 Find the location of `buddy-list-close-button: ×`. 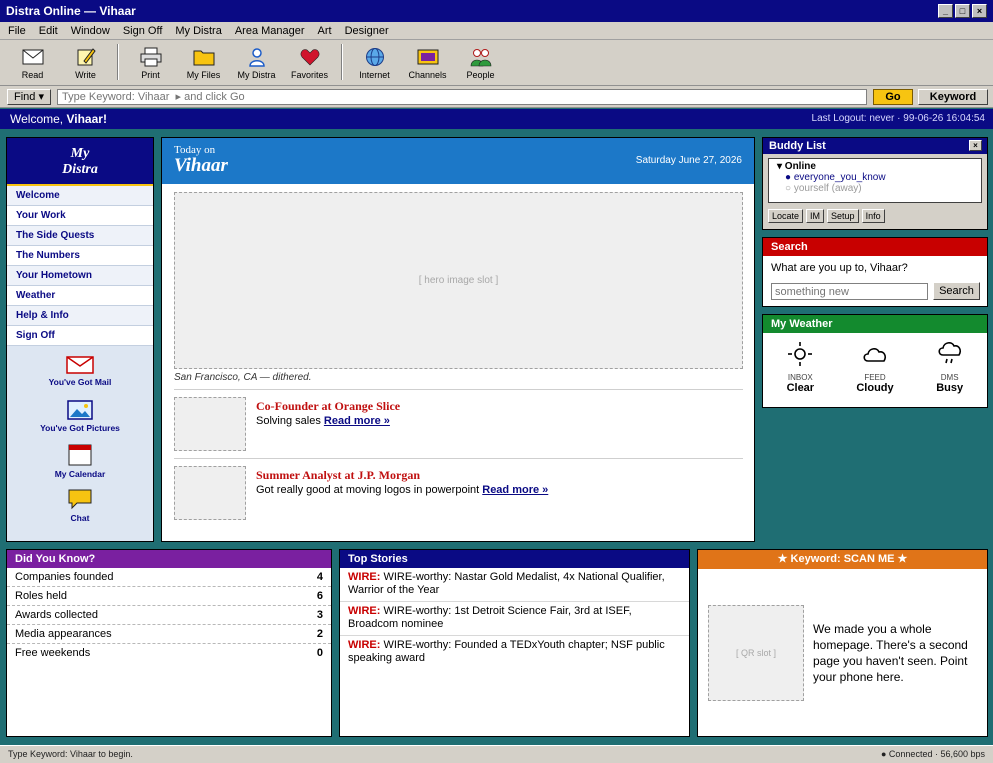

buddy-list-close-button: × is located at coordinates (975, 145).